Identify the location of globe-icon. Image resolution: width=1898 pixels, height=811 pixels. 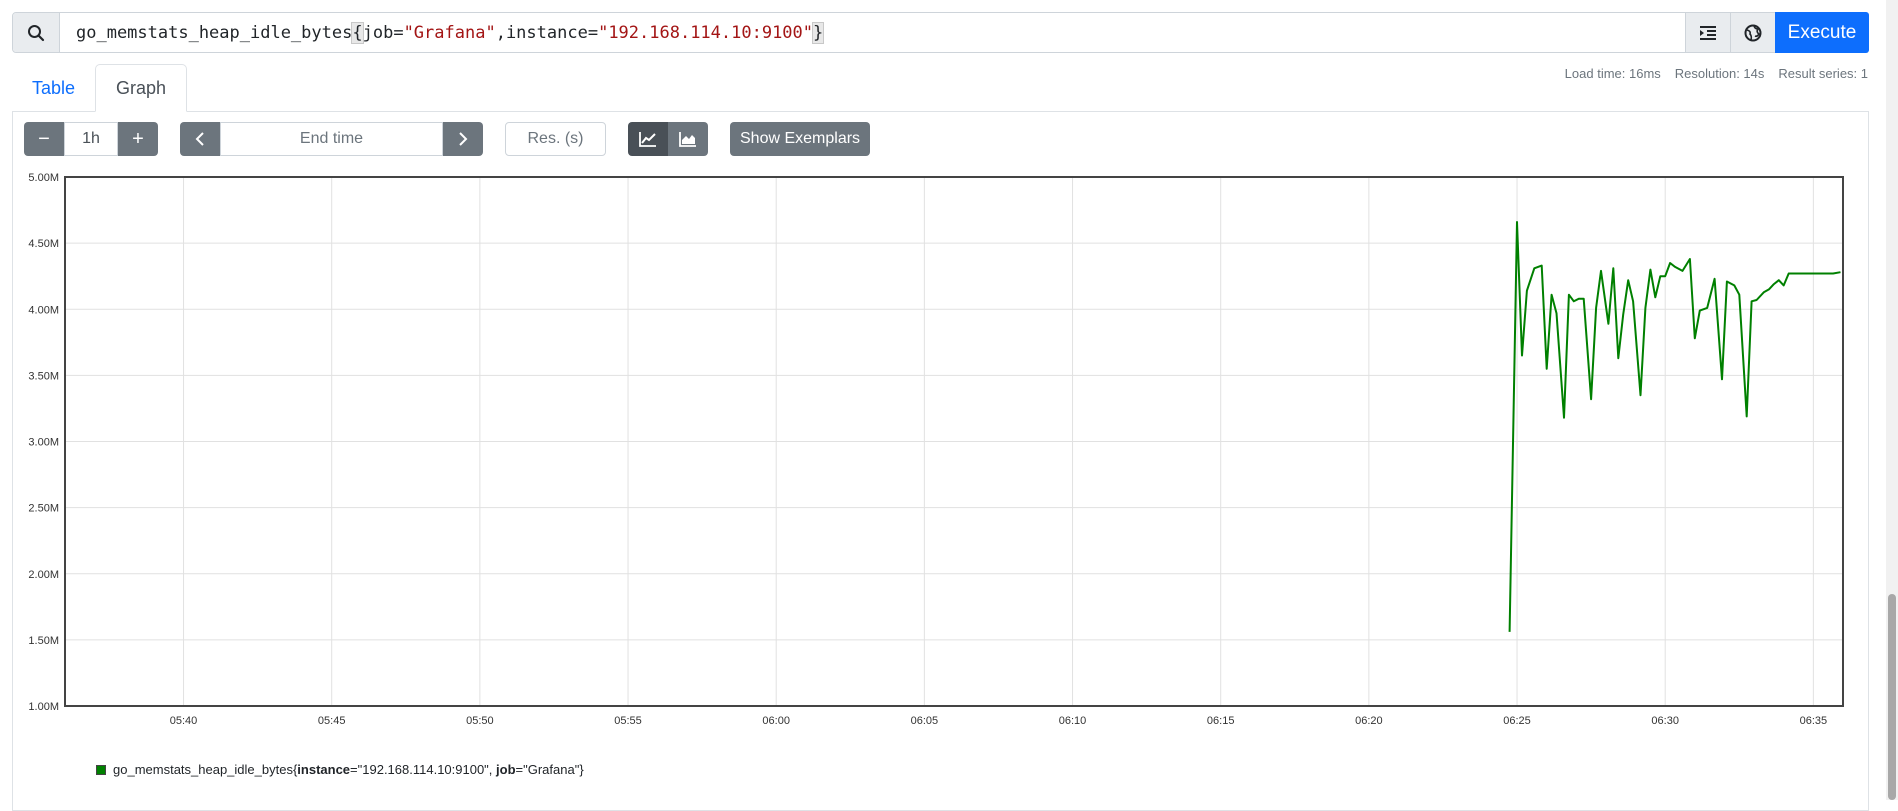
(1753, 32).